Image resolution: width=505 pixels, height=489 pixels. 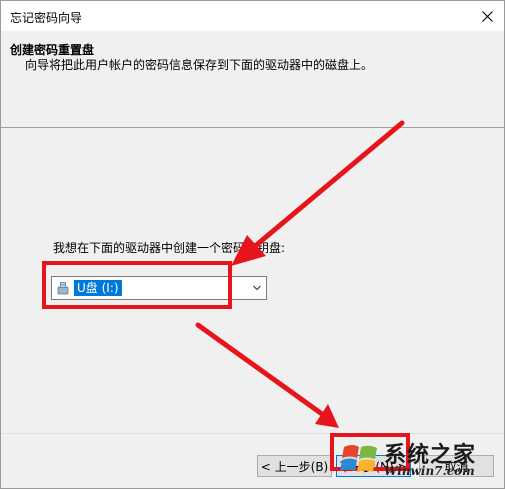 What do you see at coordinates (159, 288) in the screenshot?
I see `drive-dropdown: U盘 (I:)` at bounding box center [159, 288].